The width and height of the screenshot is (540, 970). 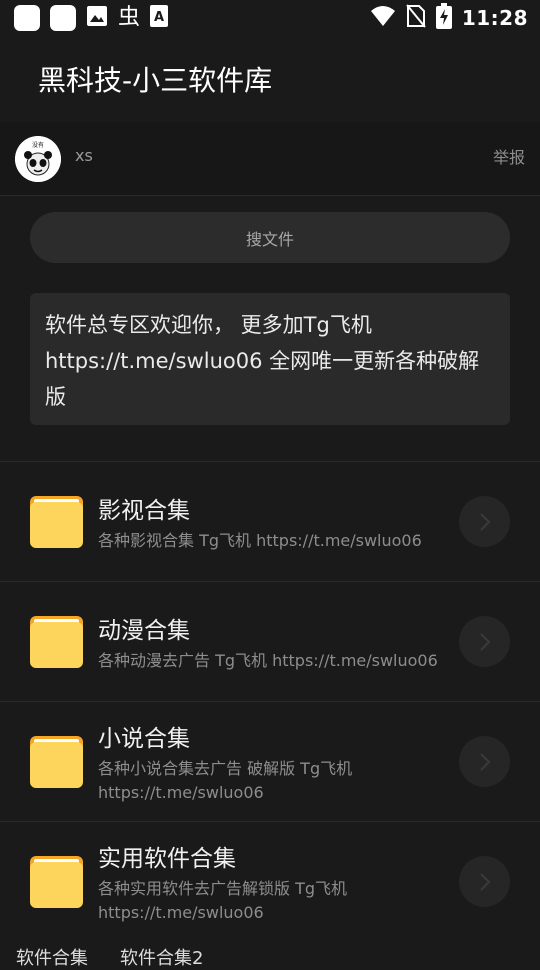 I want to click on image-icon, so click(x=97, y=18).